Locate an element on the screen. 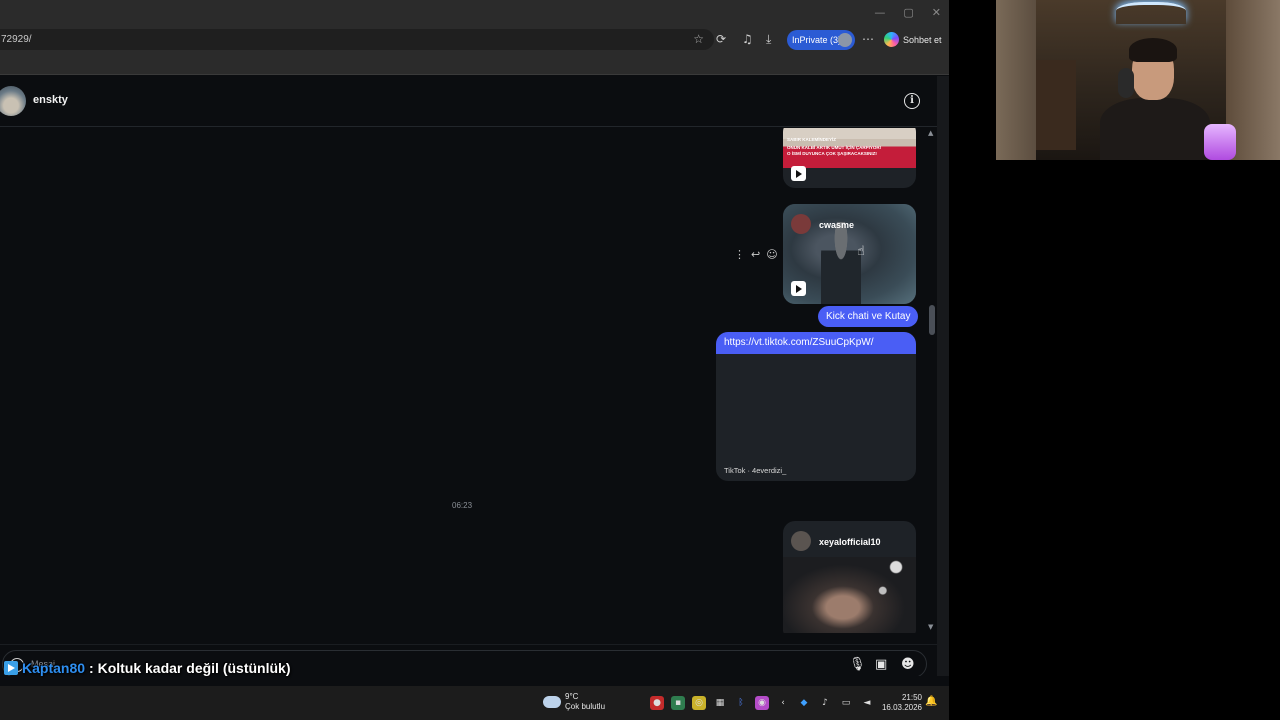  volume-icon: ◄ is located at coordinates (867, 703).